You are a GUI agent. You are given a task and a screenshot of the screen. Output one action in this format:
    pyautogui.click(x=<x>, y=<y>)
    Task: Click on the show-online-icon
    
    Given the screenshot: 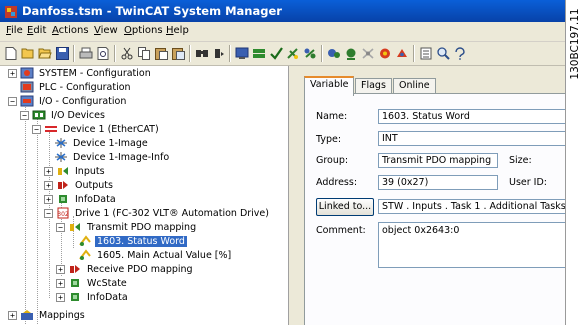 What is the action you would take?
    pyautogui.click(x=426, y=53)
    